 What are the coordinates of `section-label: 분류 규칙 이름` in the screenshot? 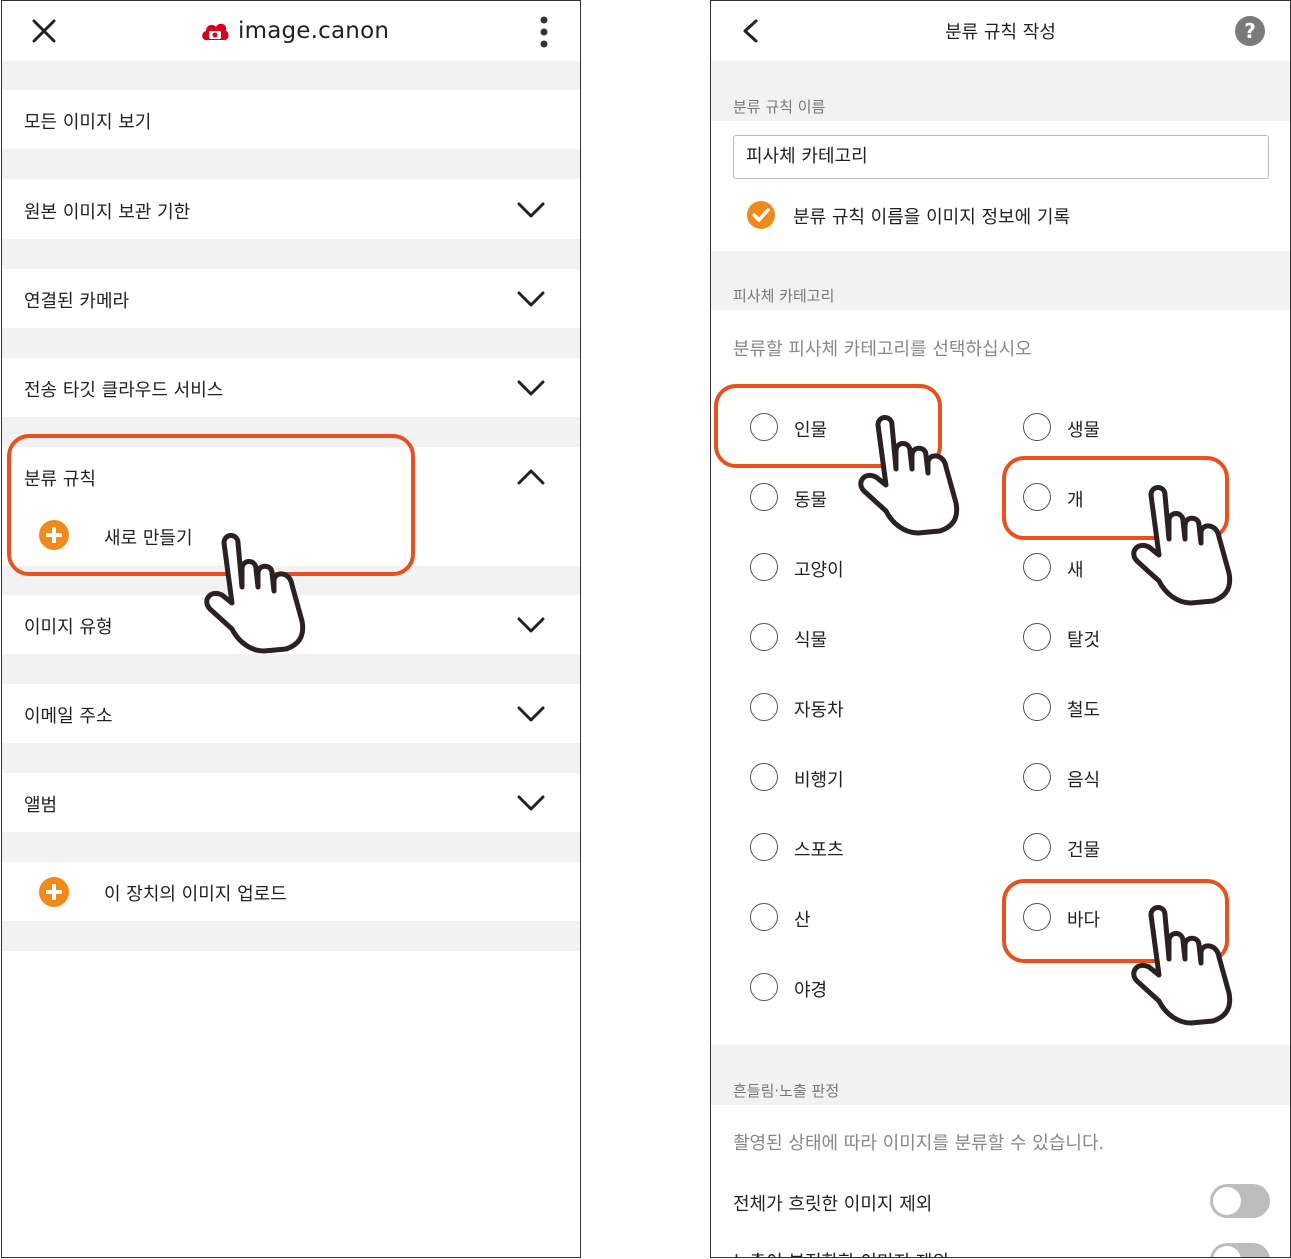 It's located at (779, 107).